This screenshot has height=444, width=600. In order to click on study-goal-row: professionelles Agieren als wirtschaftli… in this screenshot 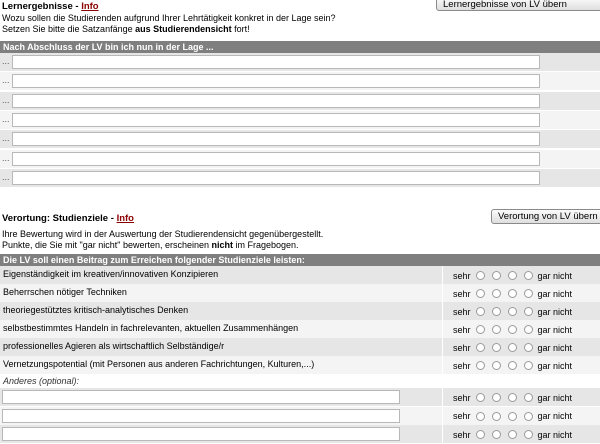, I will do `click(300, 347)`.